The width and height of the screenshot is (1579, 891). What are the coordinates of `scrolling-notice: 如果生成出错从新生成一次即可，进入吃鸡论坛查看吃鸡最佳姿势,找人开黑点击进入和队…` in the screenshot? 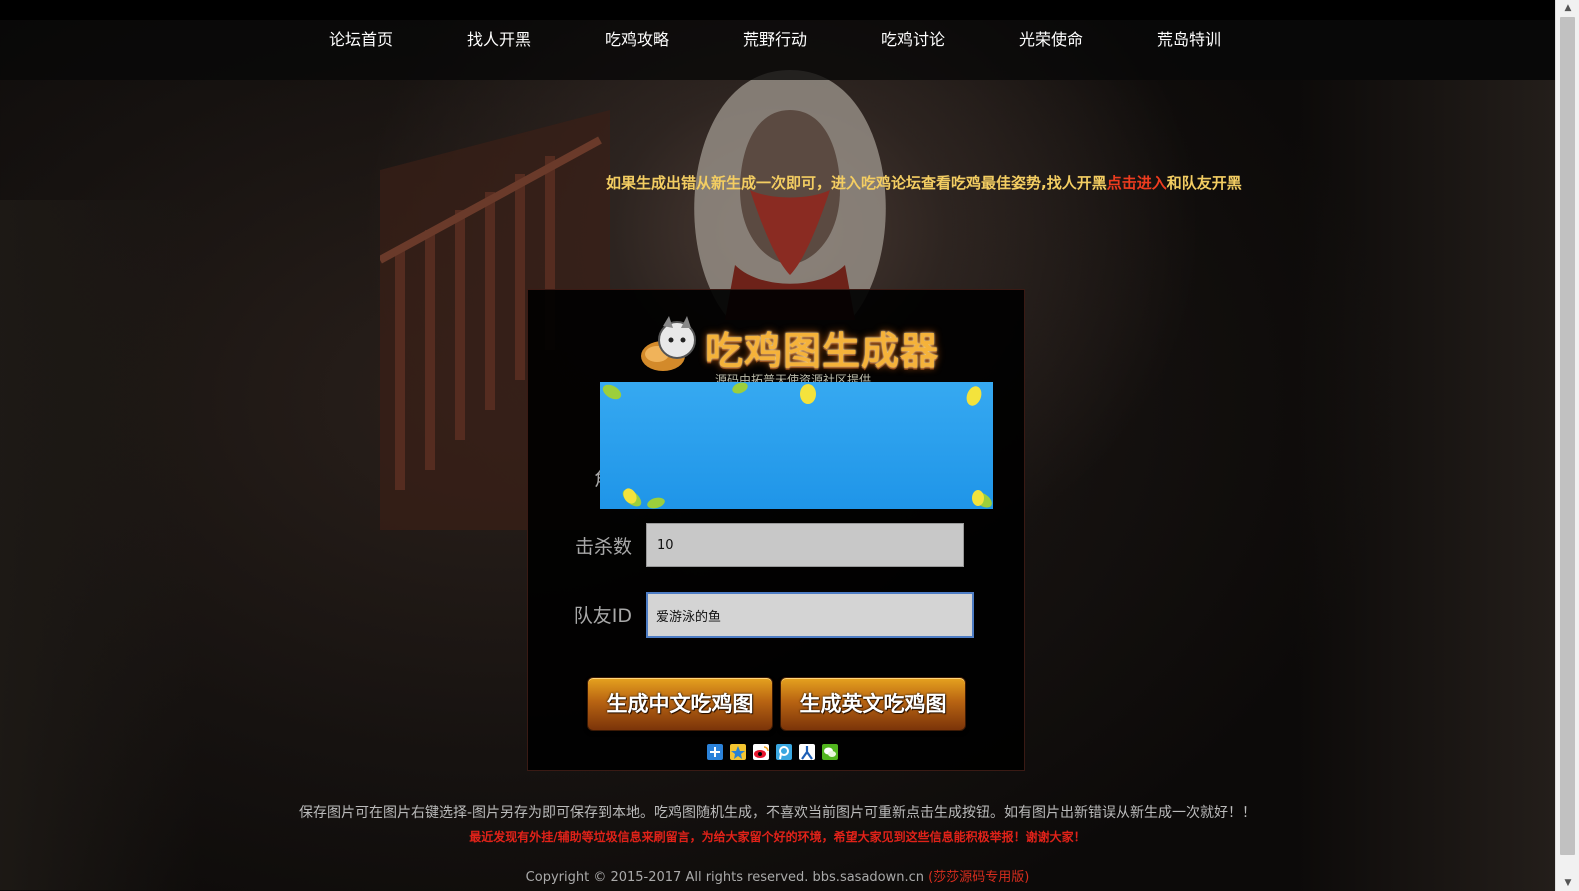 It's located at (939, 184).